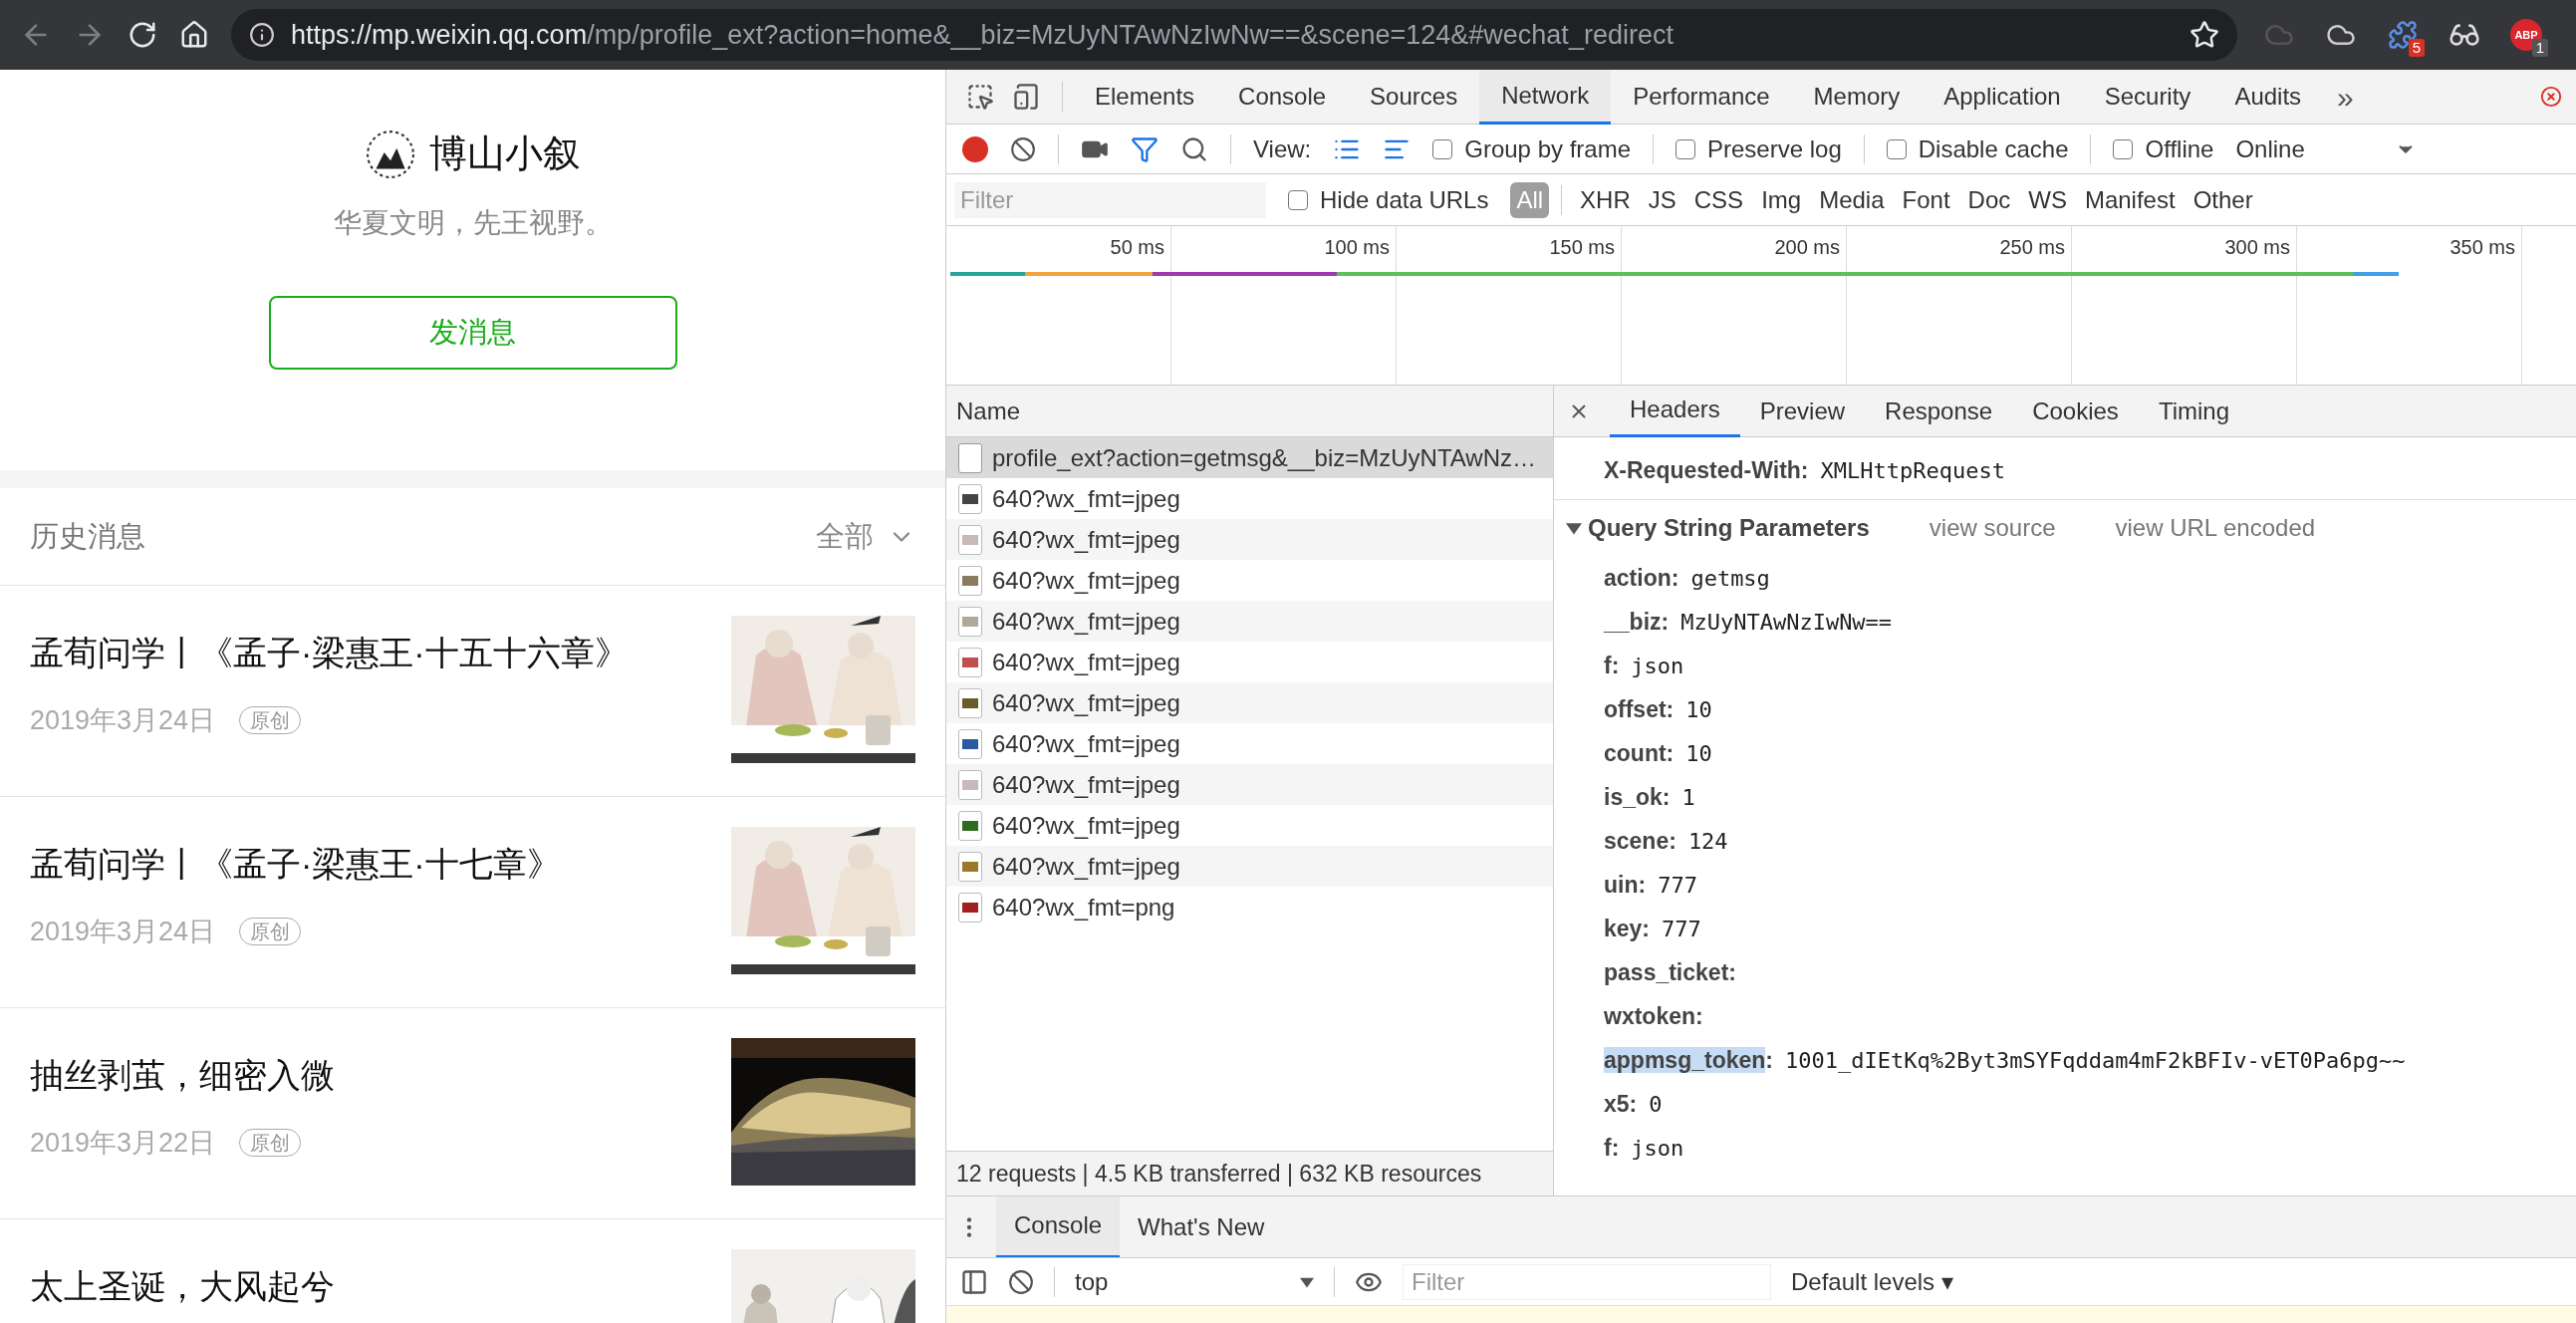  What do you see at coordinates (1675, 411) in the screenshot?
I see `detail-tab: Headers` at bounding box center [1675, 411].